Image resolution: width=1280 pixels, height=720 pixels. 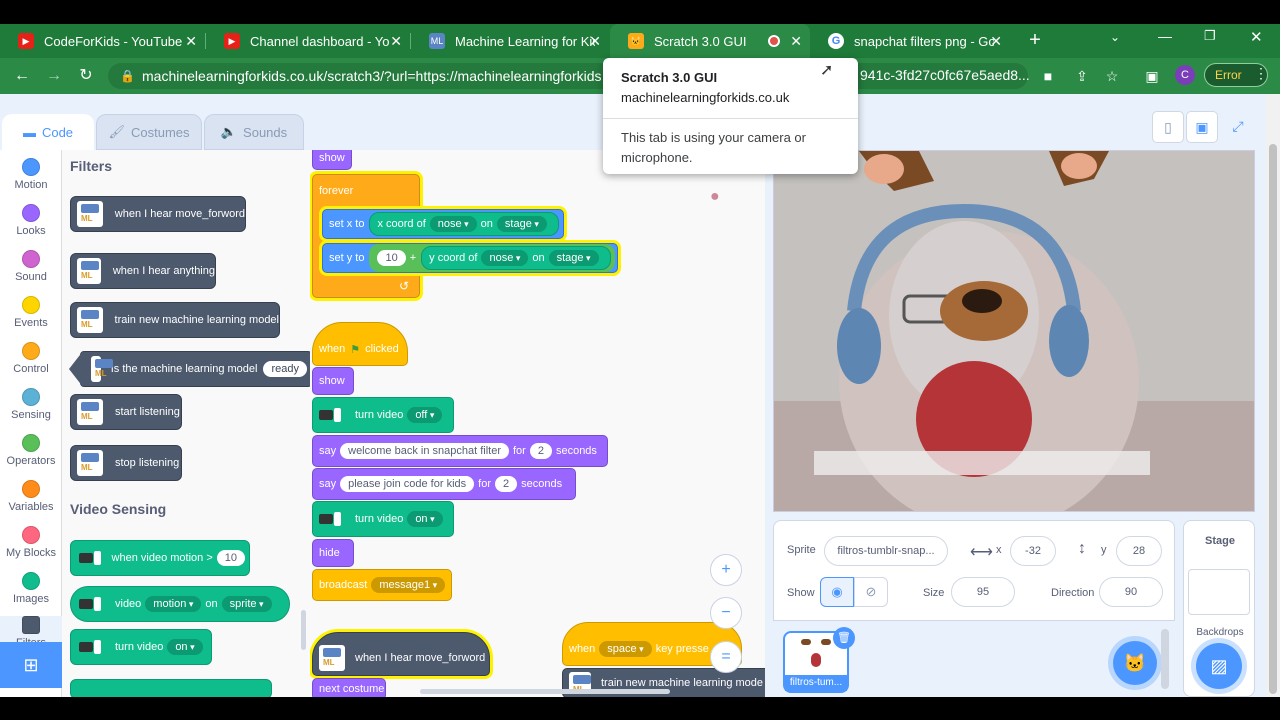 I want to click on block-turn-video: turn video on, so click(x=141, y=647).